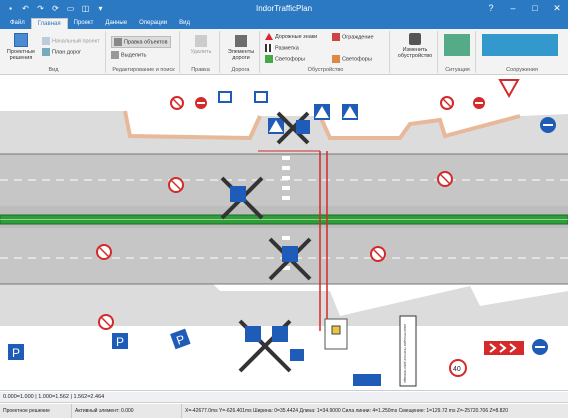 This screenshot has height=418, width=568. I want to click on group-situation: Ситуация, so click(458, 52).